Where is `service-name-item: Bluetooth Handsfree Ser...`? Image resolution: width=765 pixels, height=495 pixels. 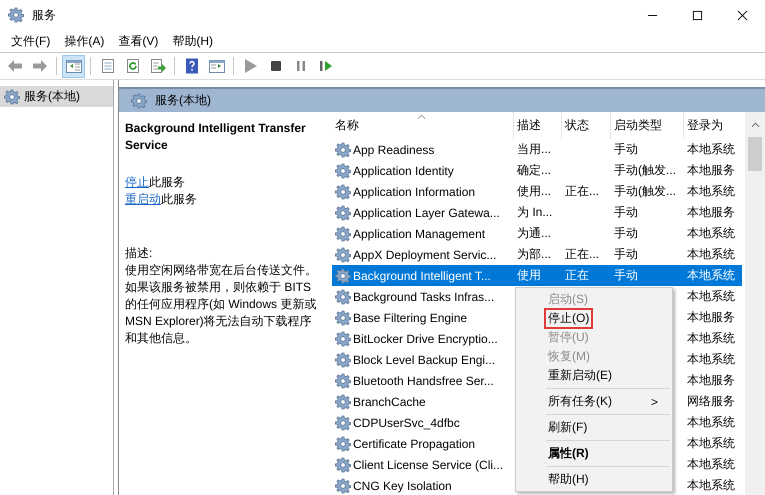 service-name-item: Bluetooth Handsfree Ser... is located at coordinates (423, 380).